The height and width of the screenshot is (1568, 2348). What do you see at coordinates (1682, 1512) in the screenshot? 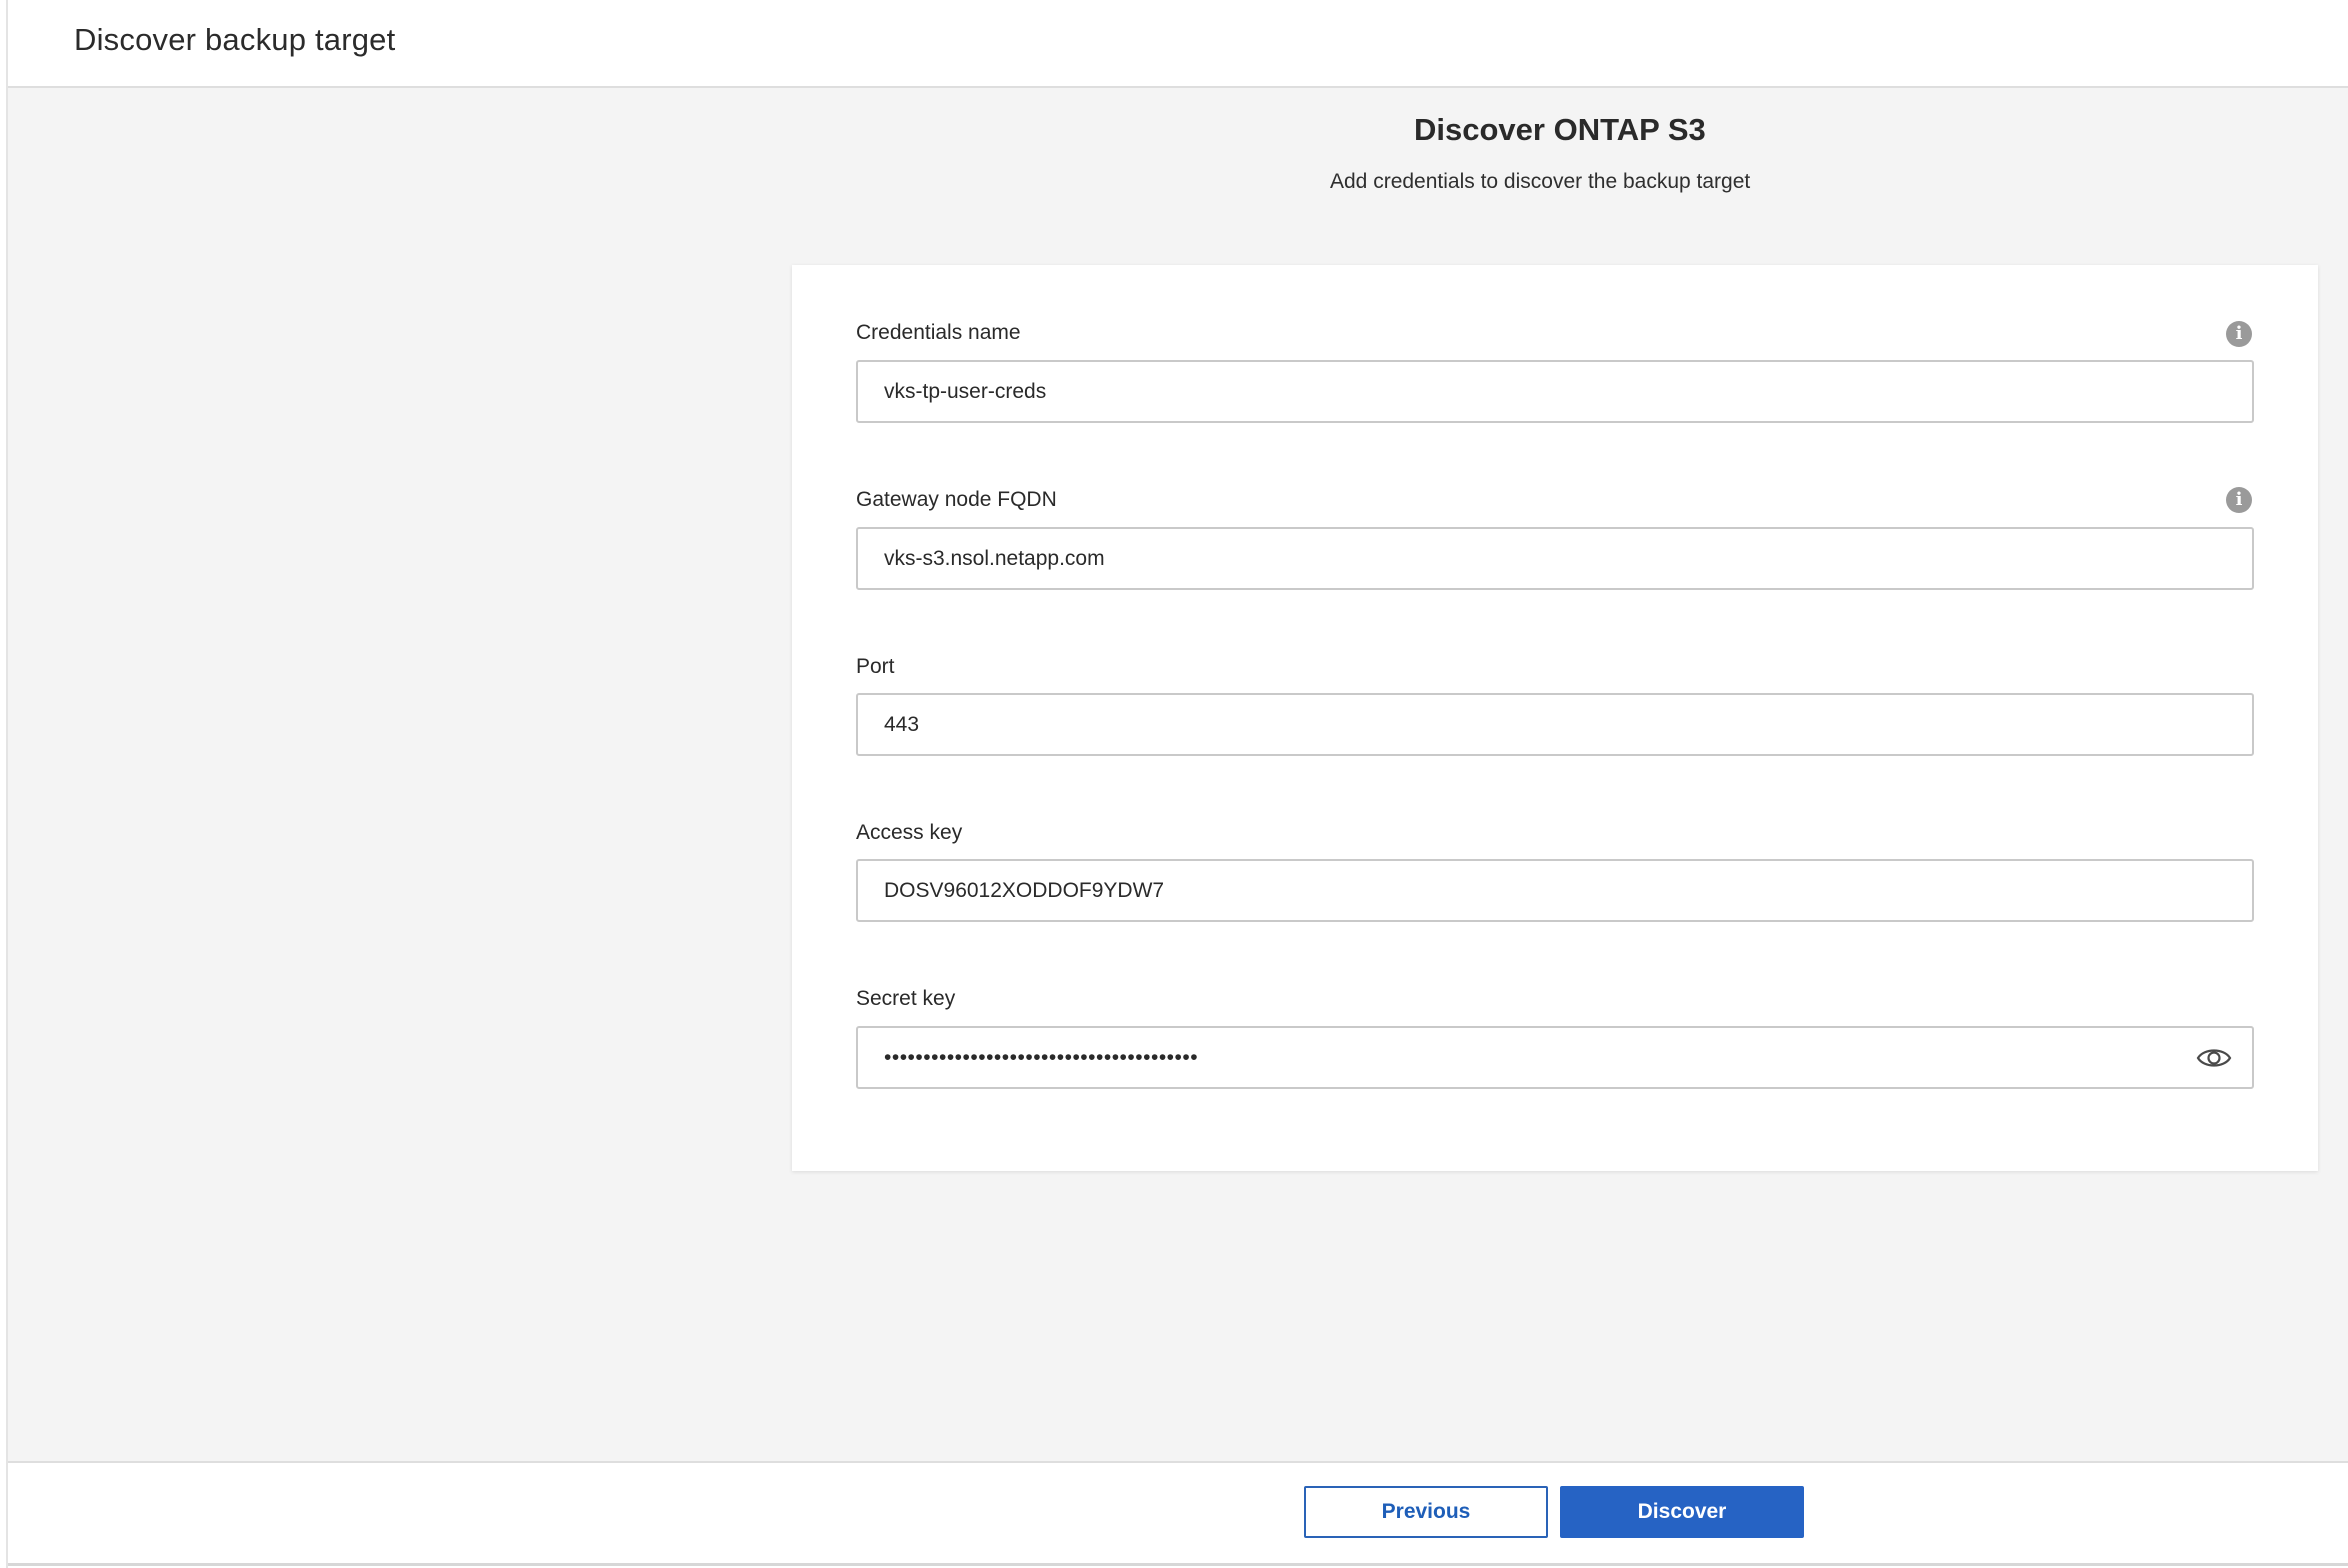
I see `discover-button: Discover` at bounding box center [1682, 1512].